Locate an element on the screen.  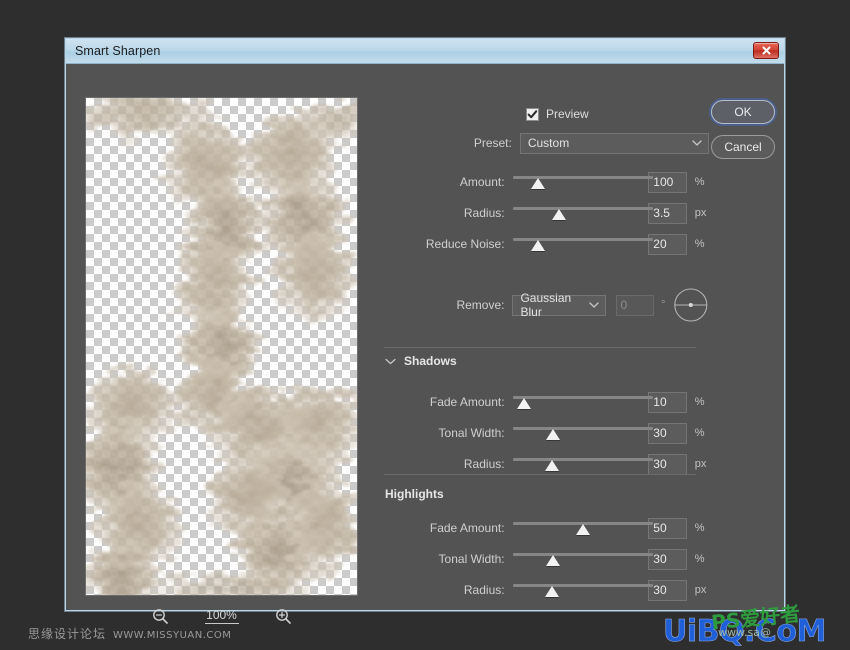
remove-row: Remove: Gaussian Blur 0 ° is located at coordinates (544, 305).